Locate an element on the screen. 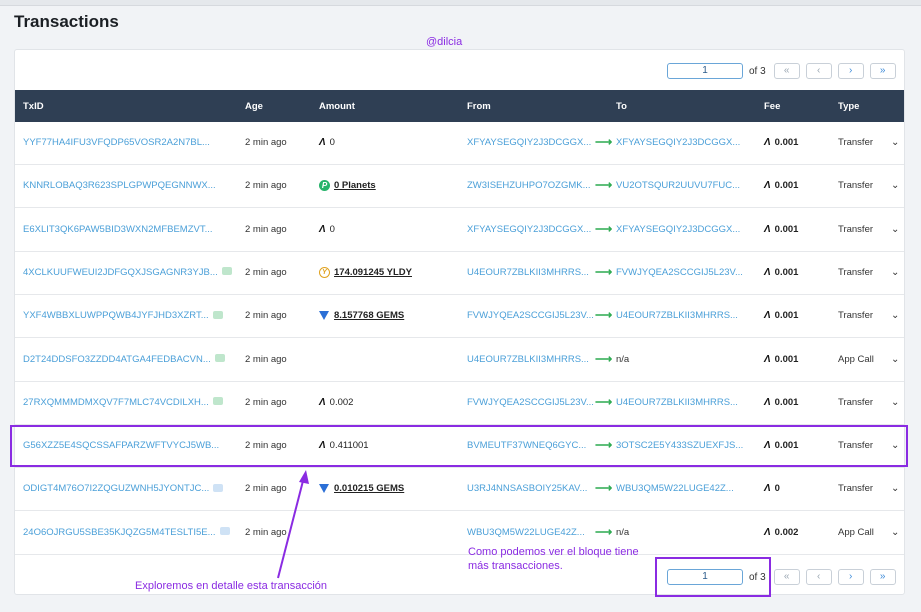 This screenshot has height=612, width=921. annotation-arrow-icon is located at coordinates (293, 524).